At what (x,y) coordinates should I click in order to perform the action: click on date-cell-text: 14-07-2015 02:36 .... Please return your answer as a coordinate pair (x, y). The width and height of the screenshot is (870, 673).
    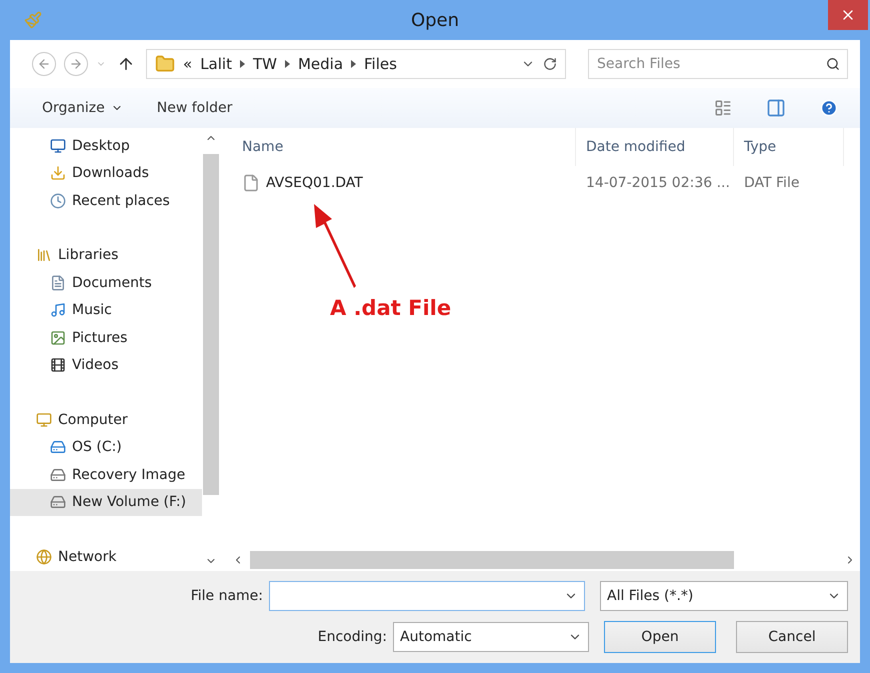
    Looking at the image, I should click on (658, 183).